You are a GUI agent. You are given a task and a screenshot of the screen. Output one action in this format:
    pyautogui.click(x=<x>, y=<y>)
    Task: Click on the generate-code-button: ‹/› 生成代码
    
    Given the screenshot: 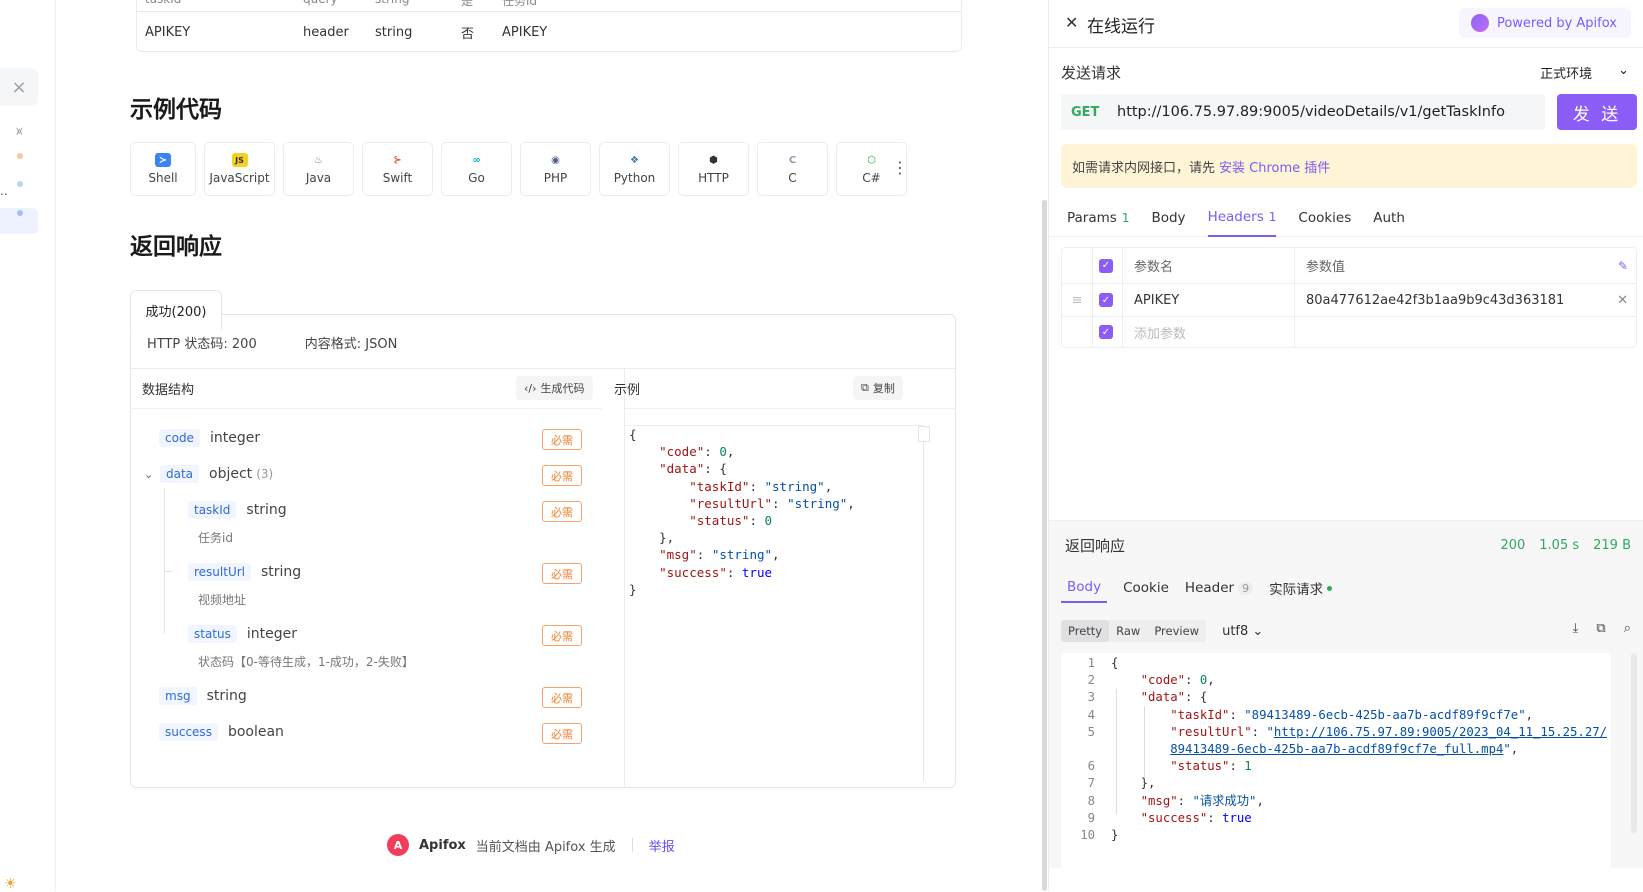 What is the action you would take?
    pyautogui.click(x=554, y=388)
    